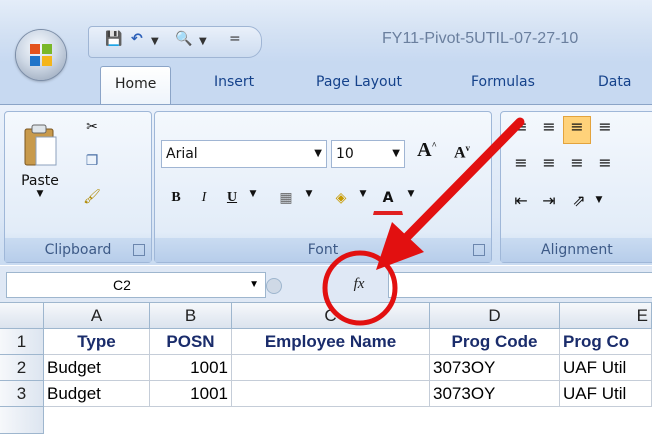  What do you see at coordinates (576, 187) in the screenshot?
I see `alignment-group: ≡ ≡ ≡ ≡ ≡ ≡ ≡ ≡ ⇤ ⇥ ⇗ ▼ Alignment` at bounding box center [576, 187].